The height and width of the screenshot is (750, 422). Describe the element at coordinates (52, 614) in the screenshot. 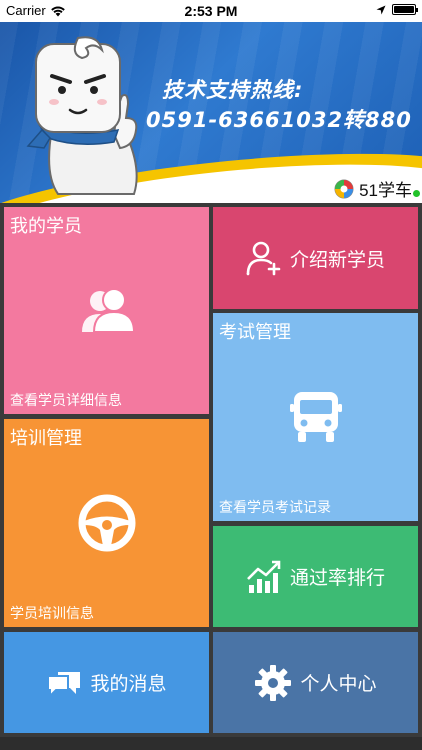

I see `tile-subtitle: 学员培训信息` at that location.